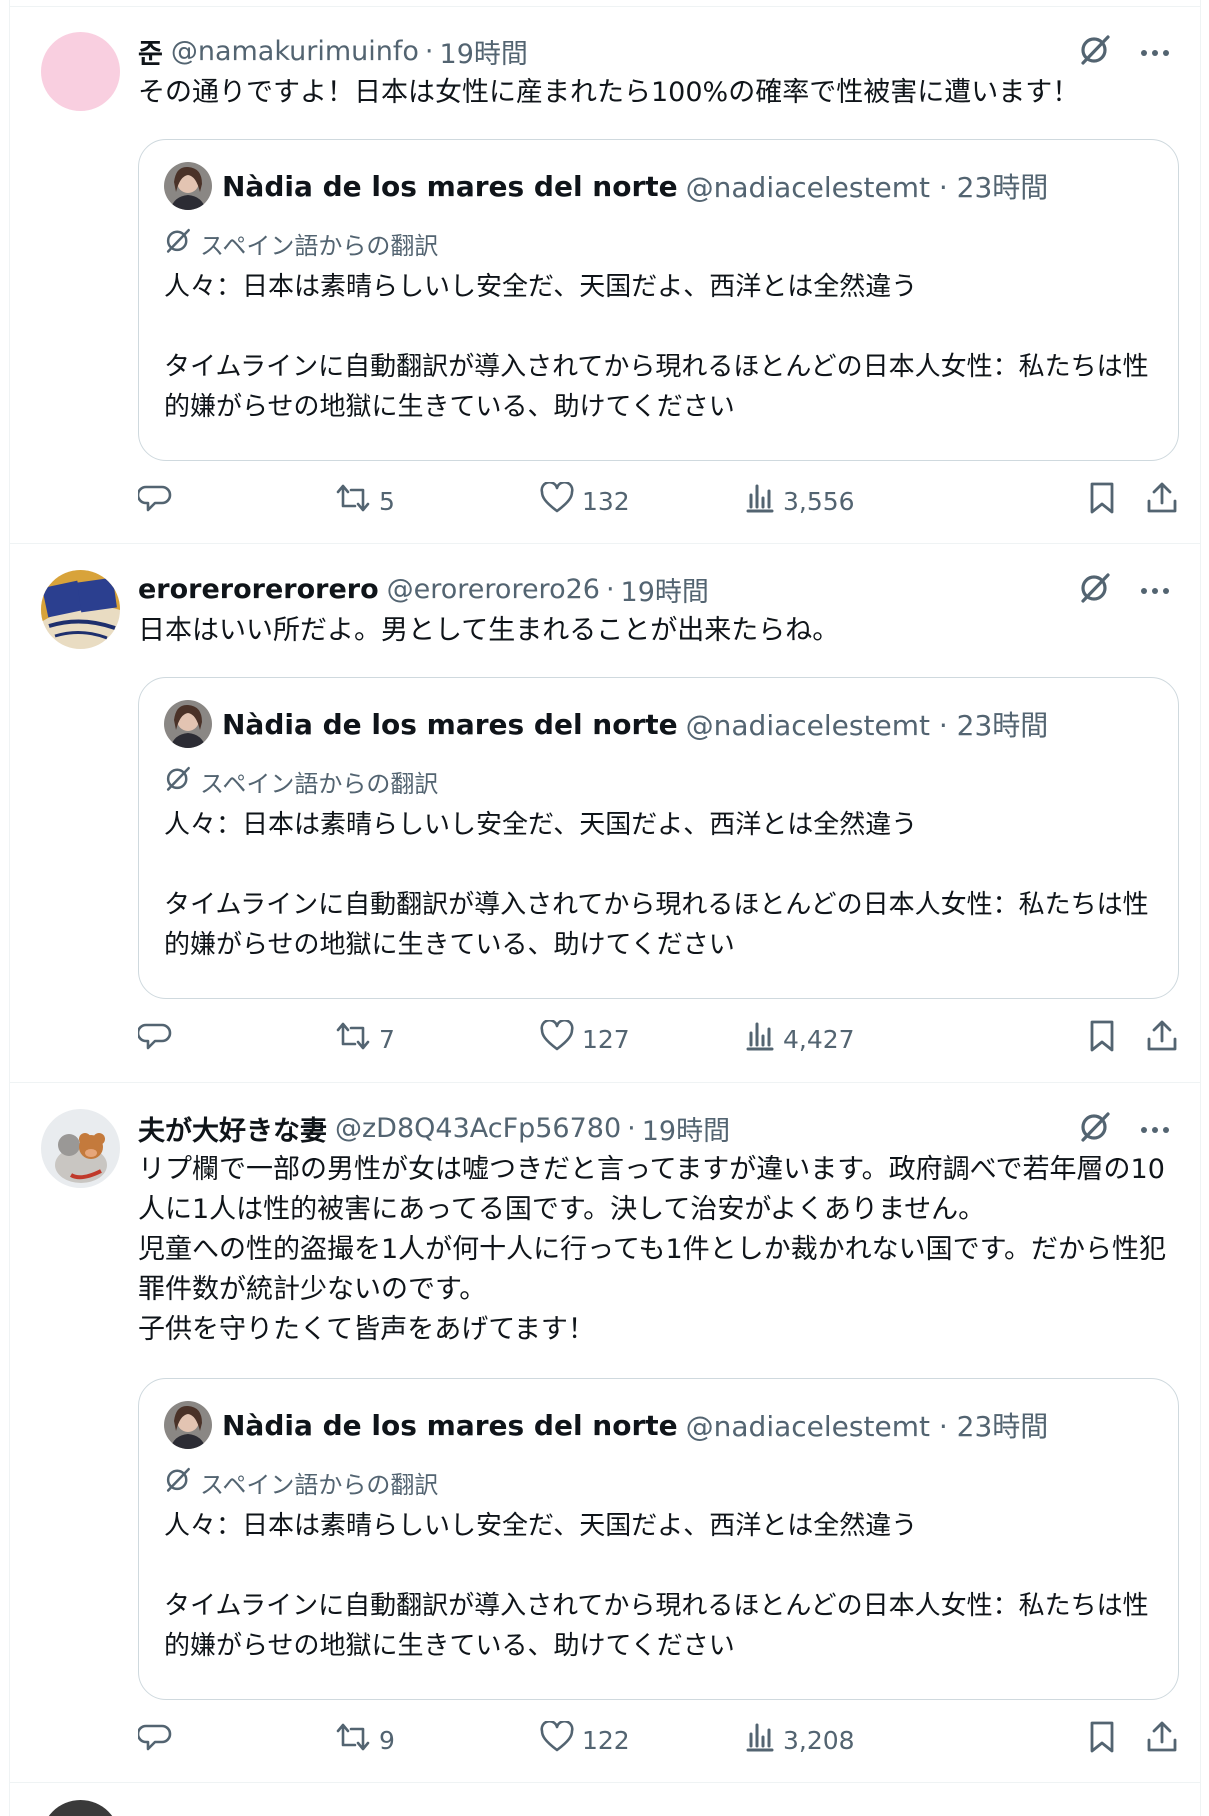 Image resolution: width=1209 pixels, height=1816 pixels. I want to click on author-handle: @namakurimuinfo, so click(295, 51).